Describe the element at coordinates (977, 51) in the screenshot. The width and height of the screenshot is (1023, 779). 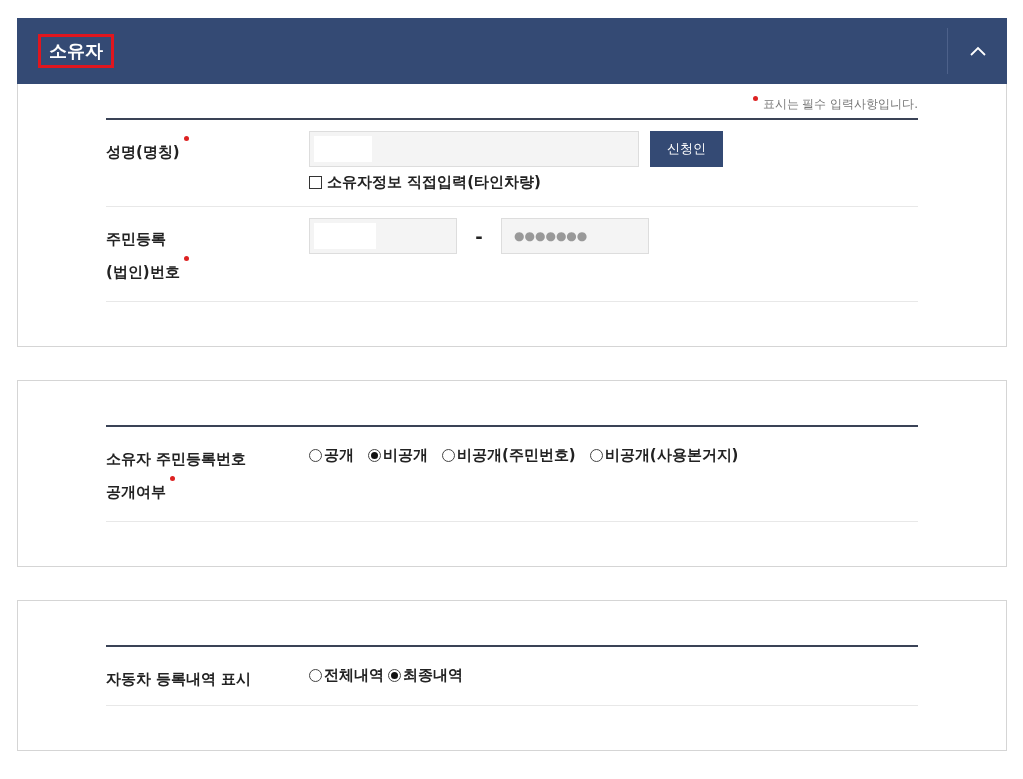
I see `chevron-icon` at that location.